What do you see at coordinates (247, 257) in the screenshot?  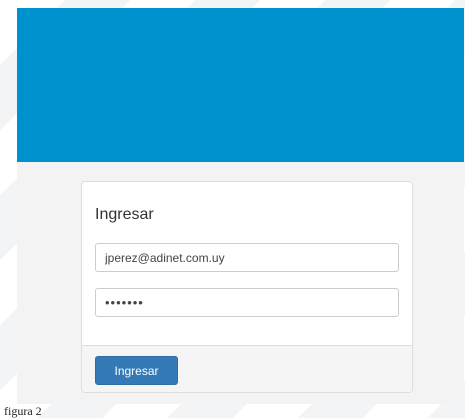 I see `email-field` at bounding box center [247, 257].